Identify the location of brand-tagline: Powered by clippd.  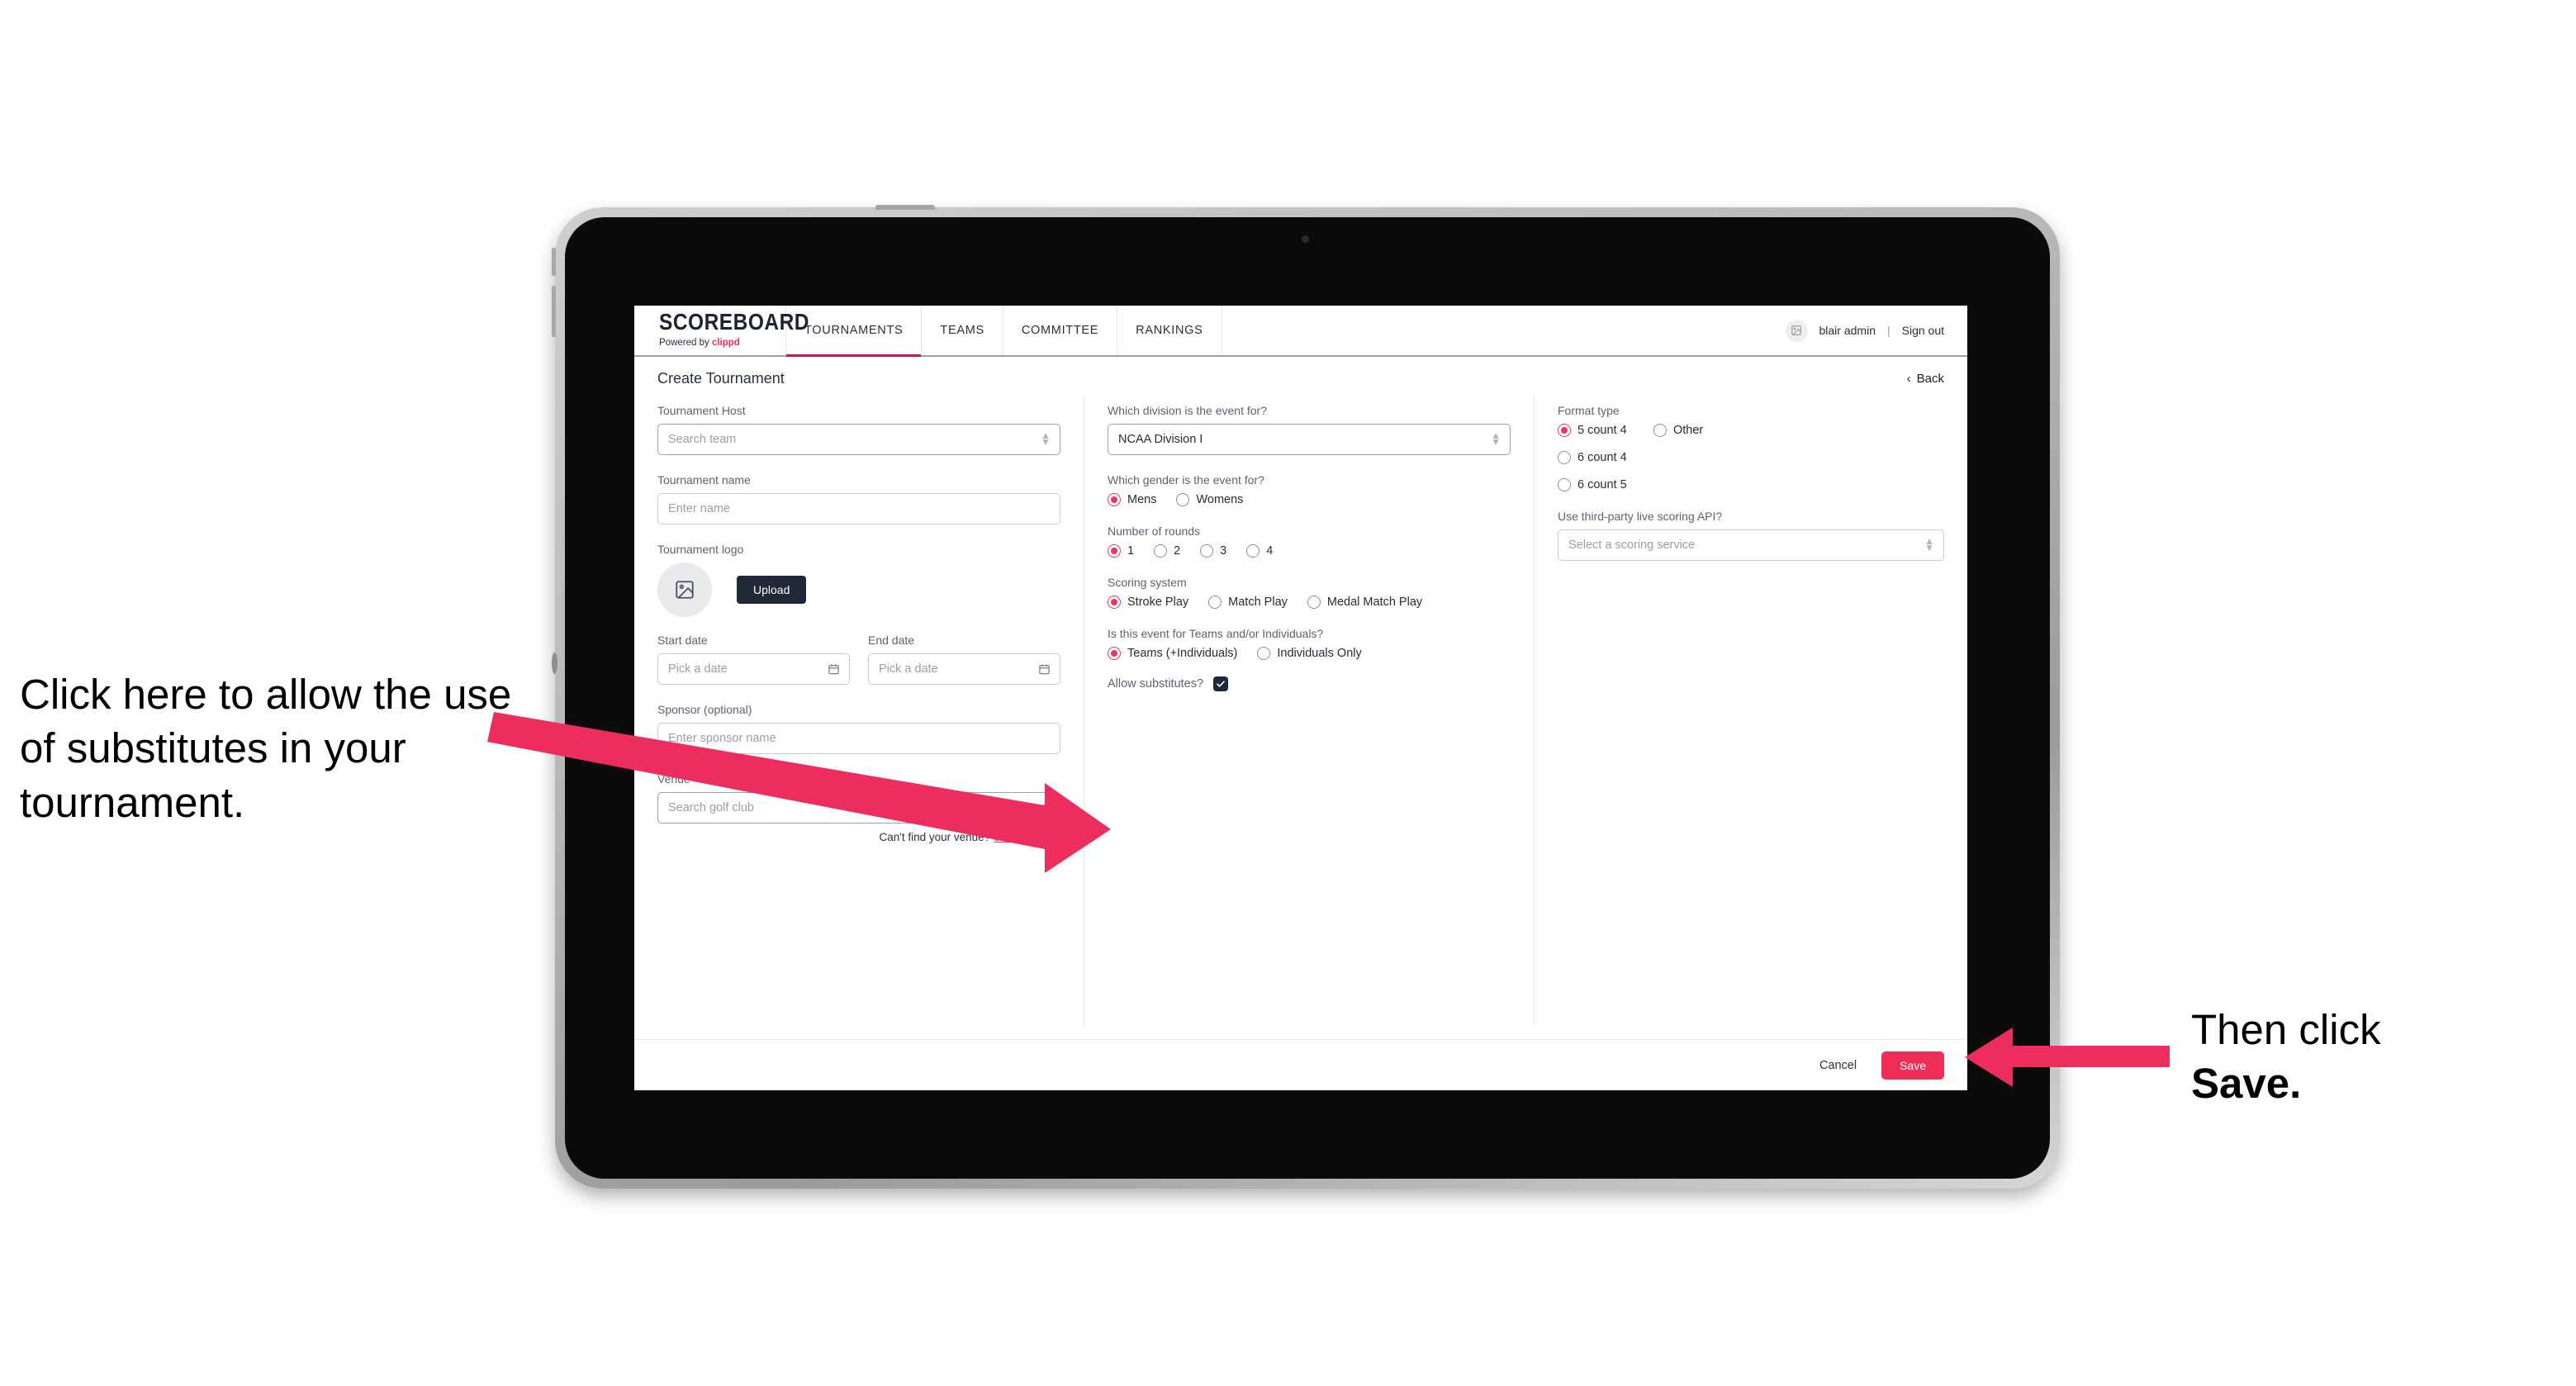
(722, 343).